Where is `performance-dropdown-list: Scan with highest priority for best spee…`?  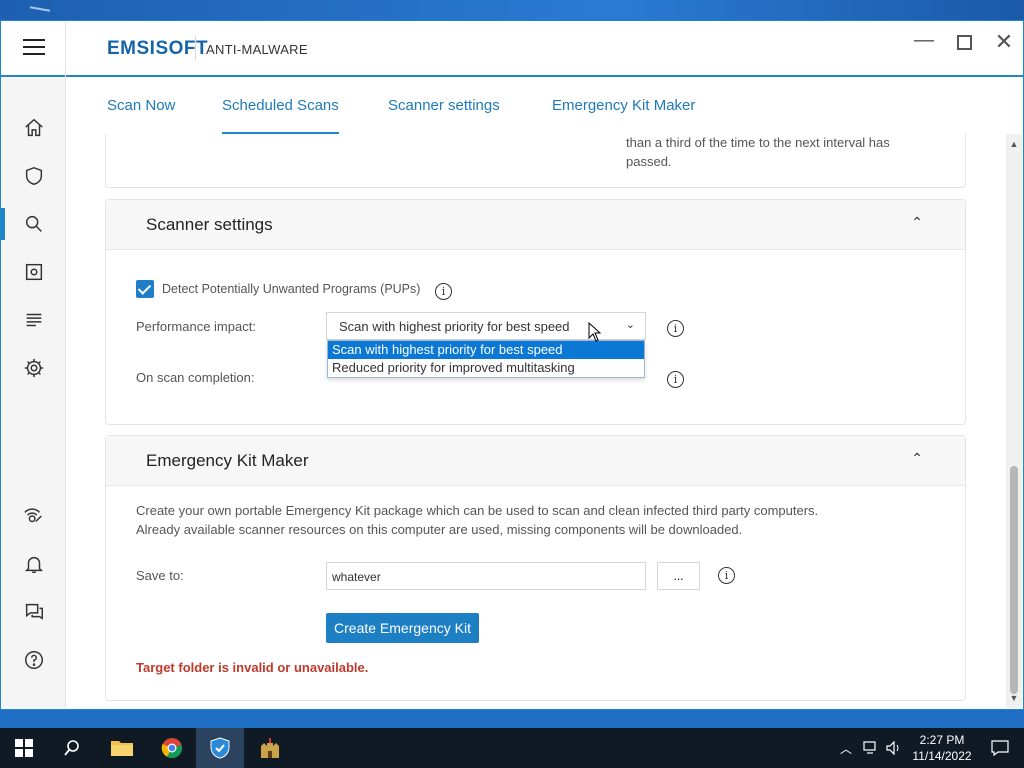
performance-dropdown-list: Scan with highest priority for best spee… is located at coordinates (486, 359).